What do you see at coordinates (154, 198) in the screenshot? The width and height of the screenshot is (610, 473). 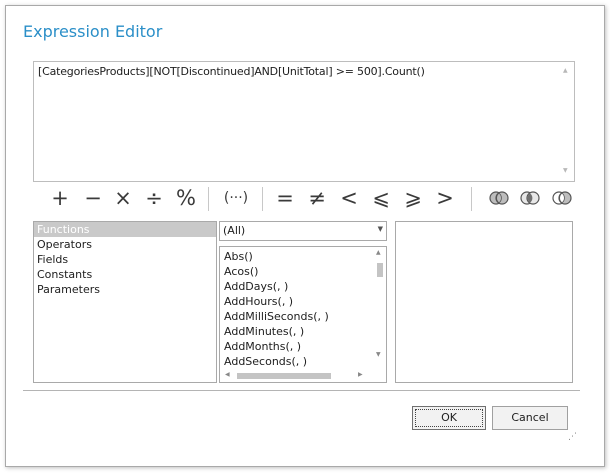 I see `divide-button: ÷` at bounding box center [154, 198].